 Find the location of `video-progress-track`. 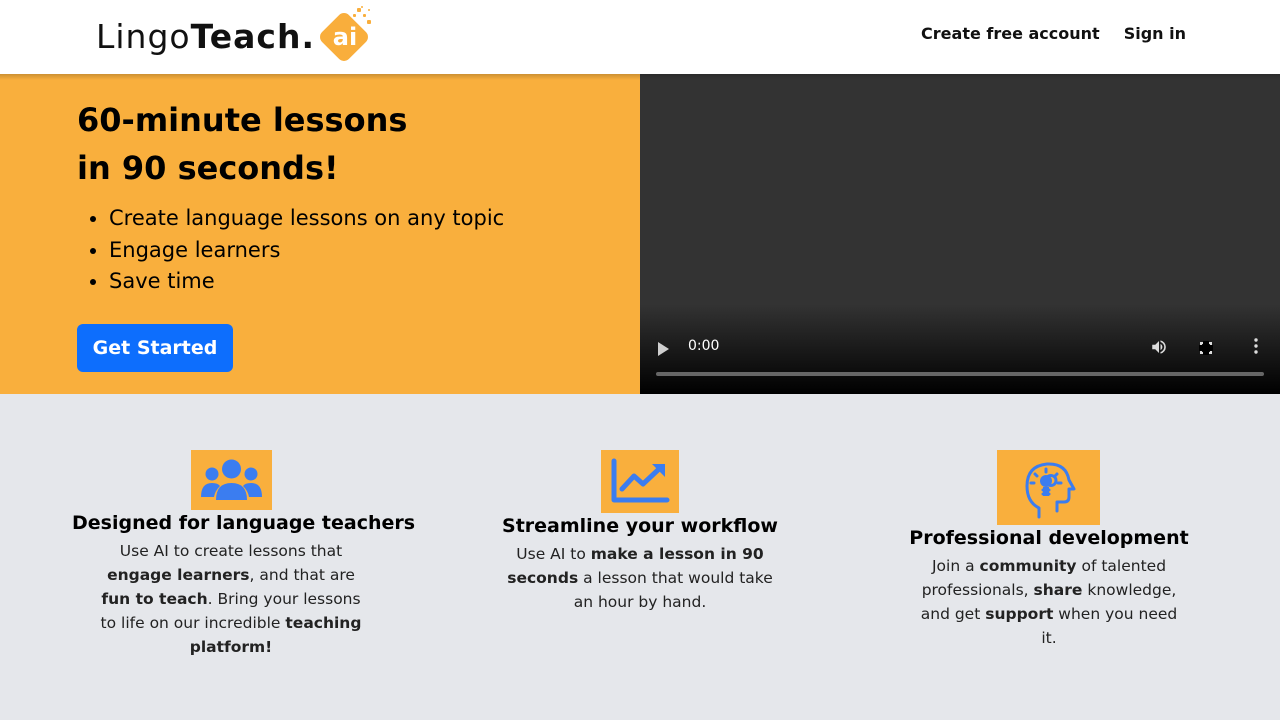

video-progress-track is located at coordinates (960, 374).